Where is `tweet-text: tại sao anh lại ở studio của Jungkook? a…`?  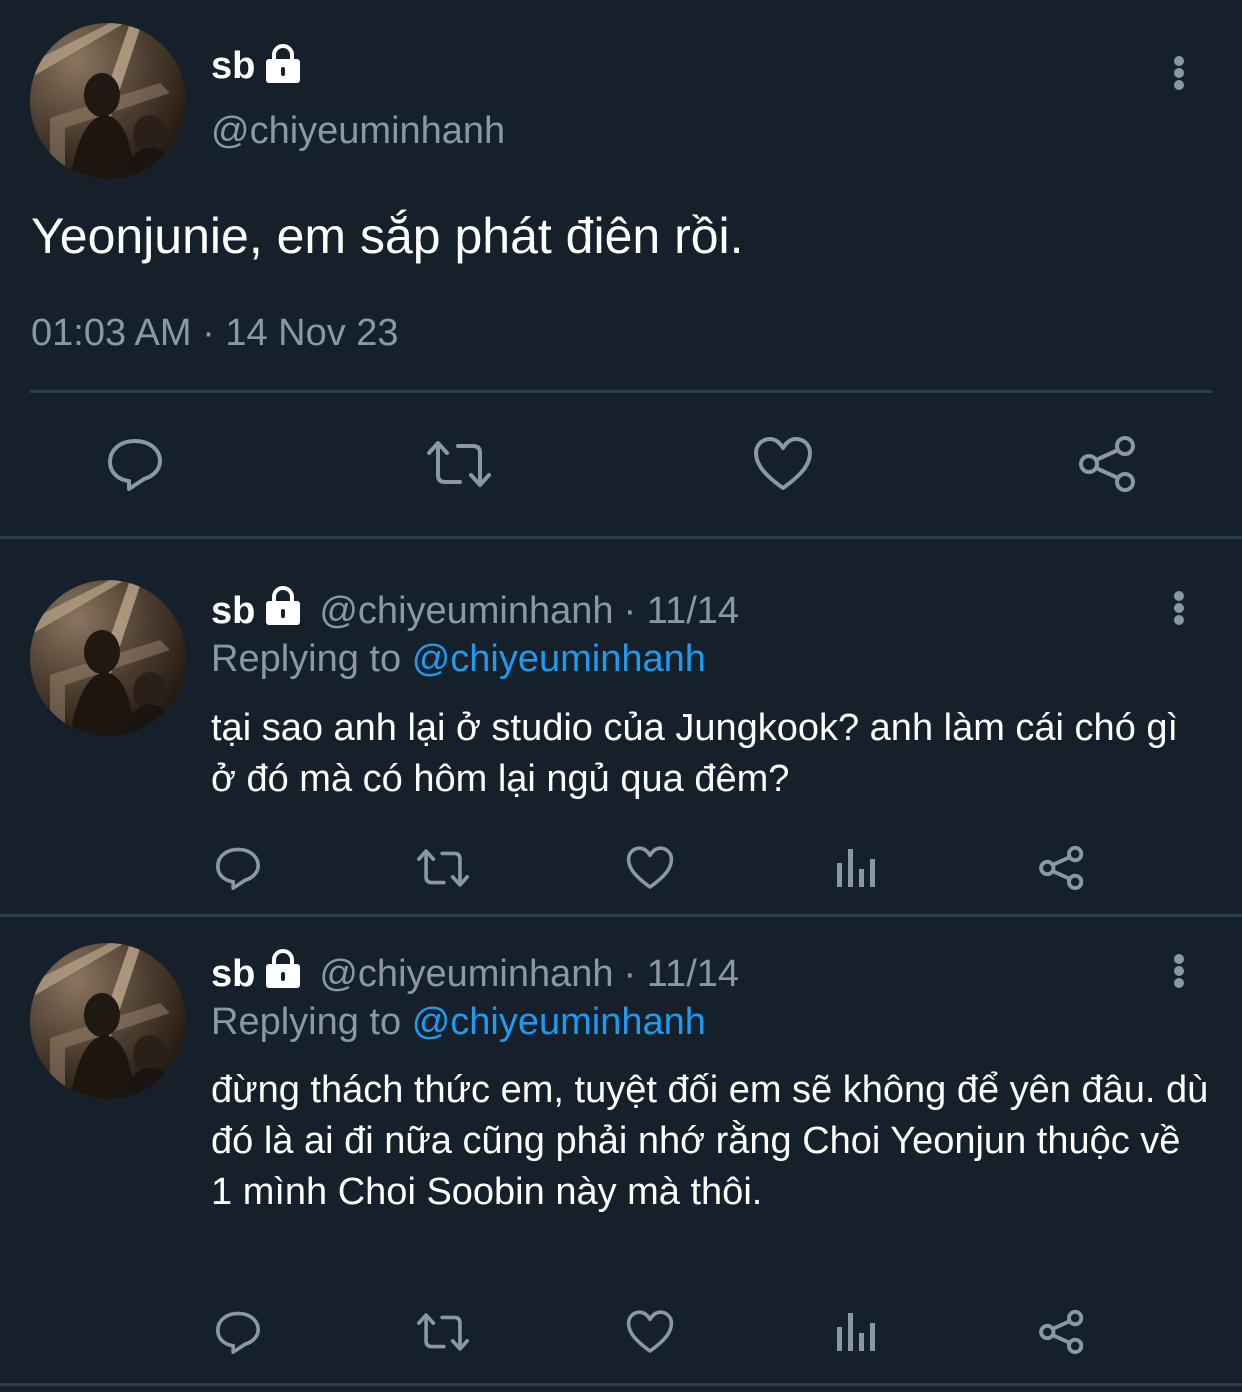 tweet-text: tại sao anh lại ở studio của Jungkook? a… is located at coordinates (695, 753).